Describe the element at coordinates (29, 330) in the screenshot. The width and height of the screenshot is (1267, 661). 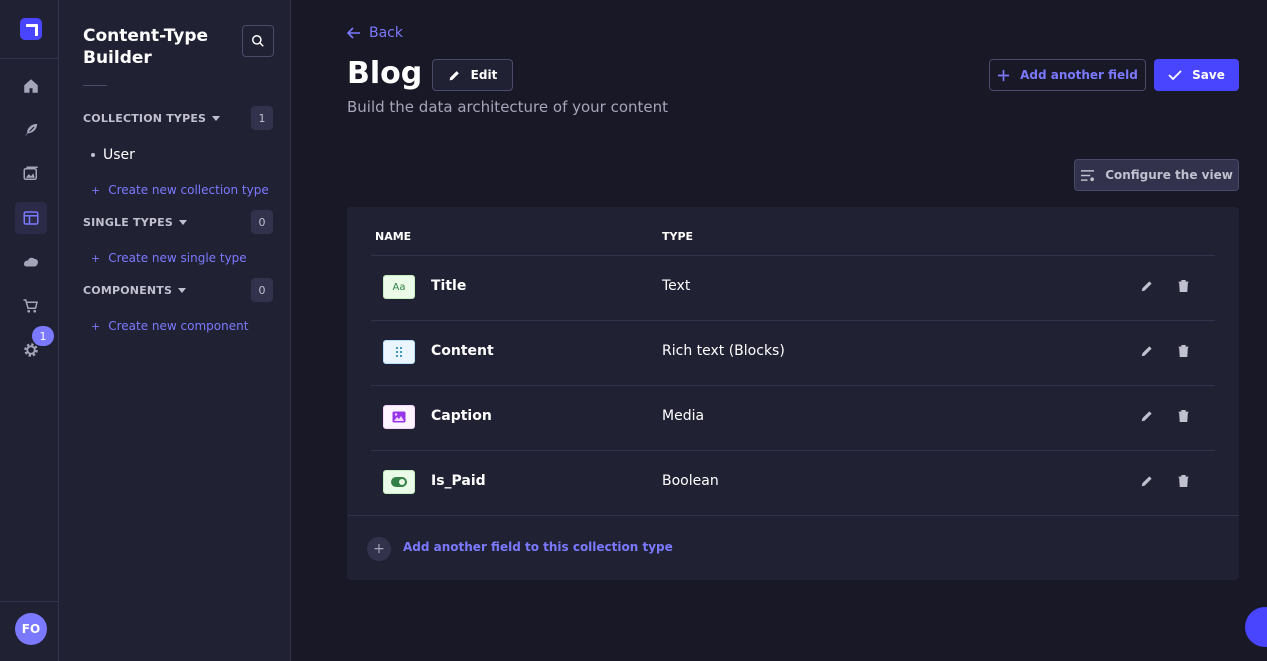
I see `main-nav-rail: 1 FO` at that location.